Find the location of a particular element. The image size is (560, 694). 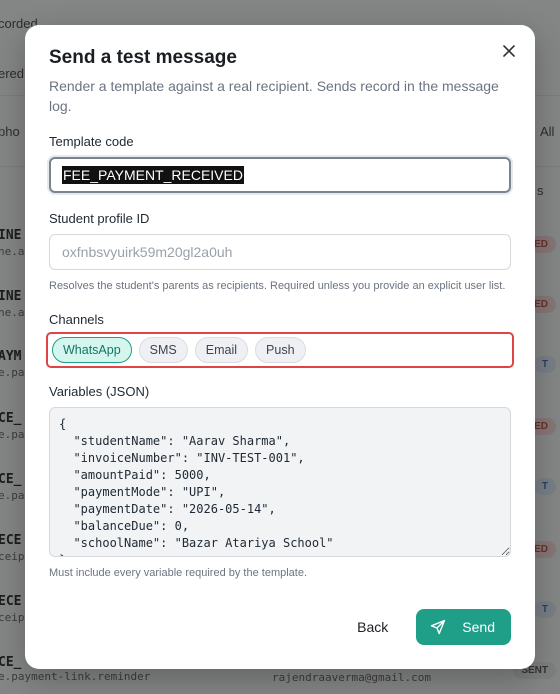

channels-label: Channels is located at coordinates (76, 319).